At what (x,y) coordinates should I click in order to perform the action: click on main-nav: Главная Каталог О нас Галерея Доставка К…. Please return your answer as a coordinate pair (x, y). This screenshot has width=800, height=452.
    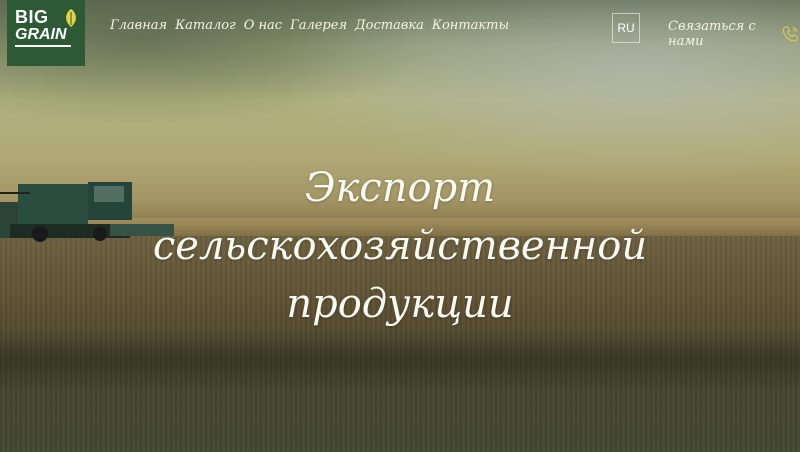
    Looking at the image, I should click on (309, 25).